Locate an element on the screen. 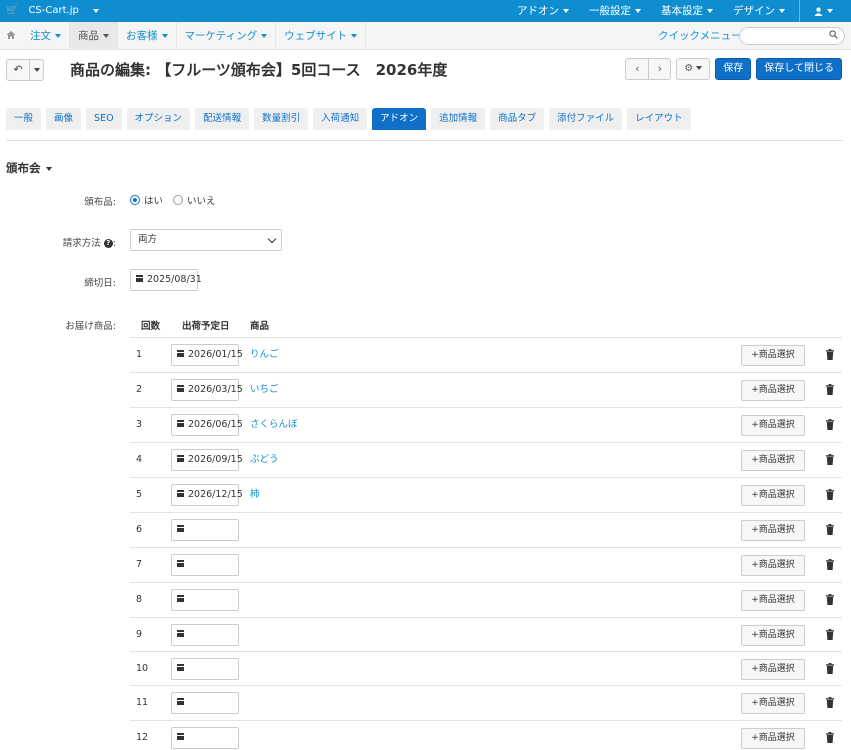 Image resolution: width=851 pixels, height=750 pixels. help-icon: ? is located at coordinates (108, 243).